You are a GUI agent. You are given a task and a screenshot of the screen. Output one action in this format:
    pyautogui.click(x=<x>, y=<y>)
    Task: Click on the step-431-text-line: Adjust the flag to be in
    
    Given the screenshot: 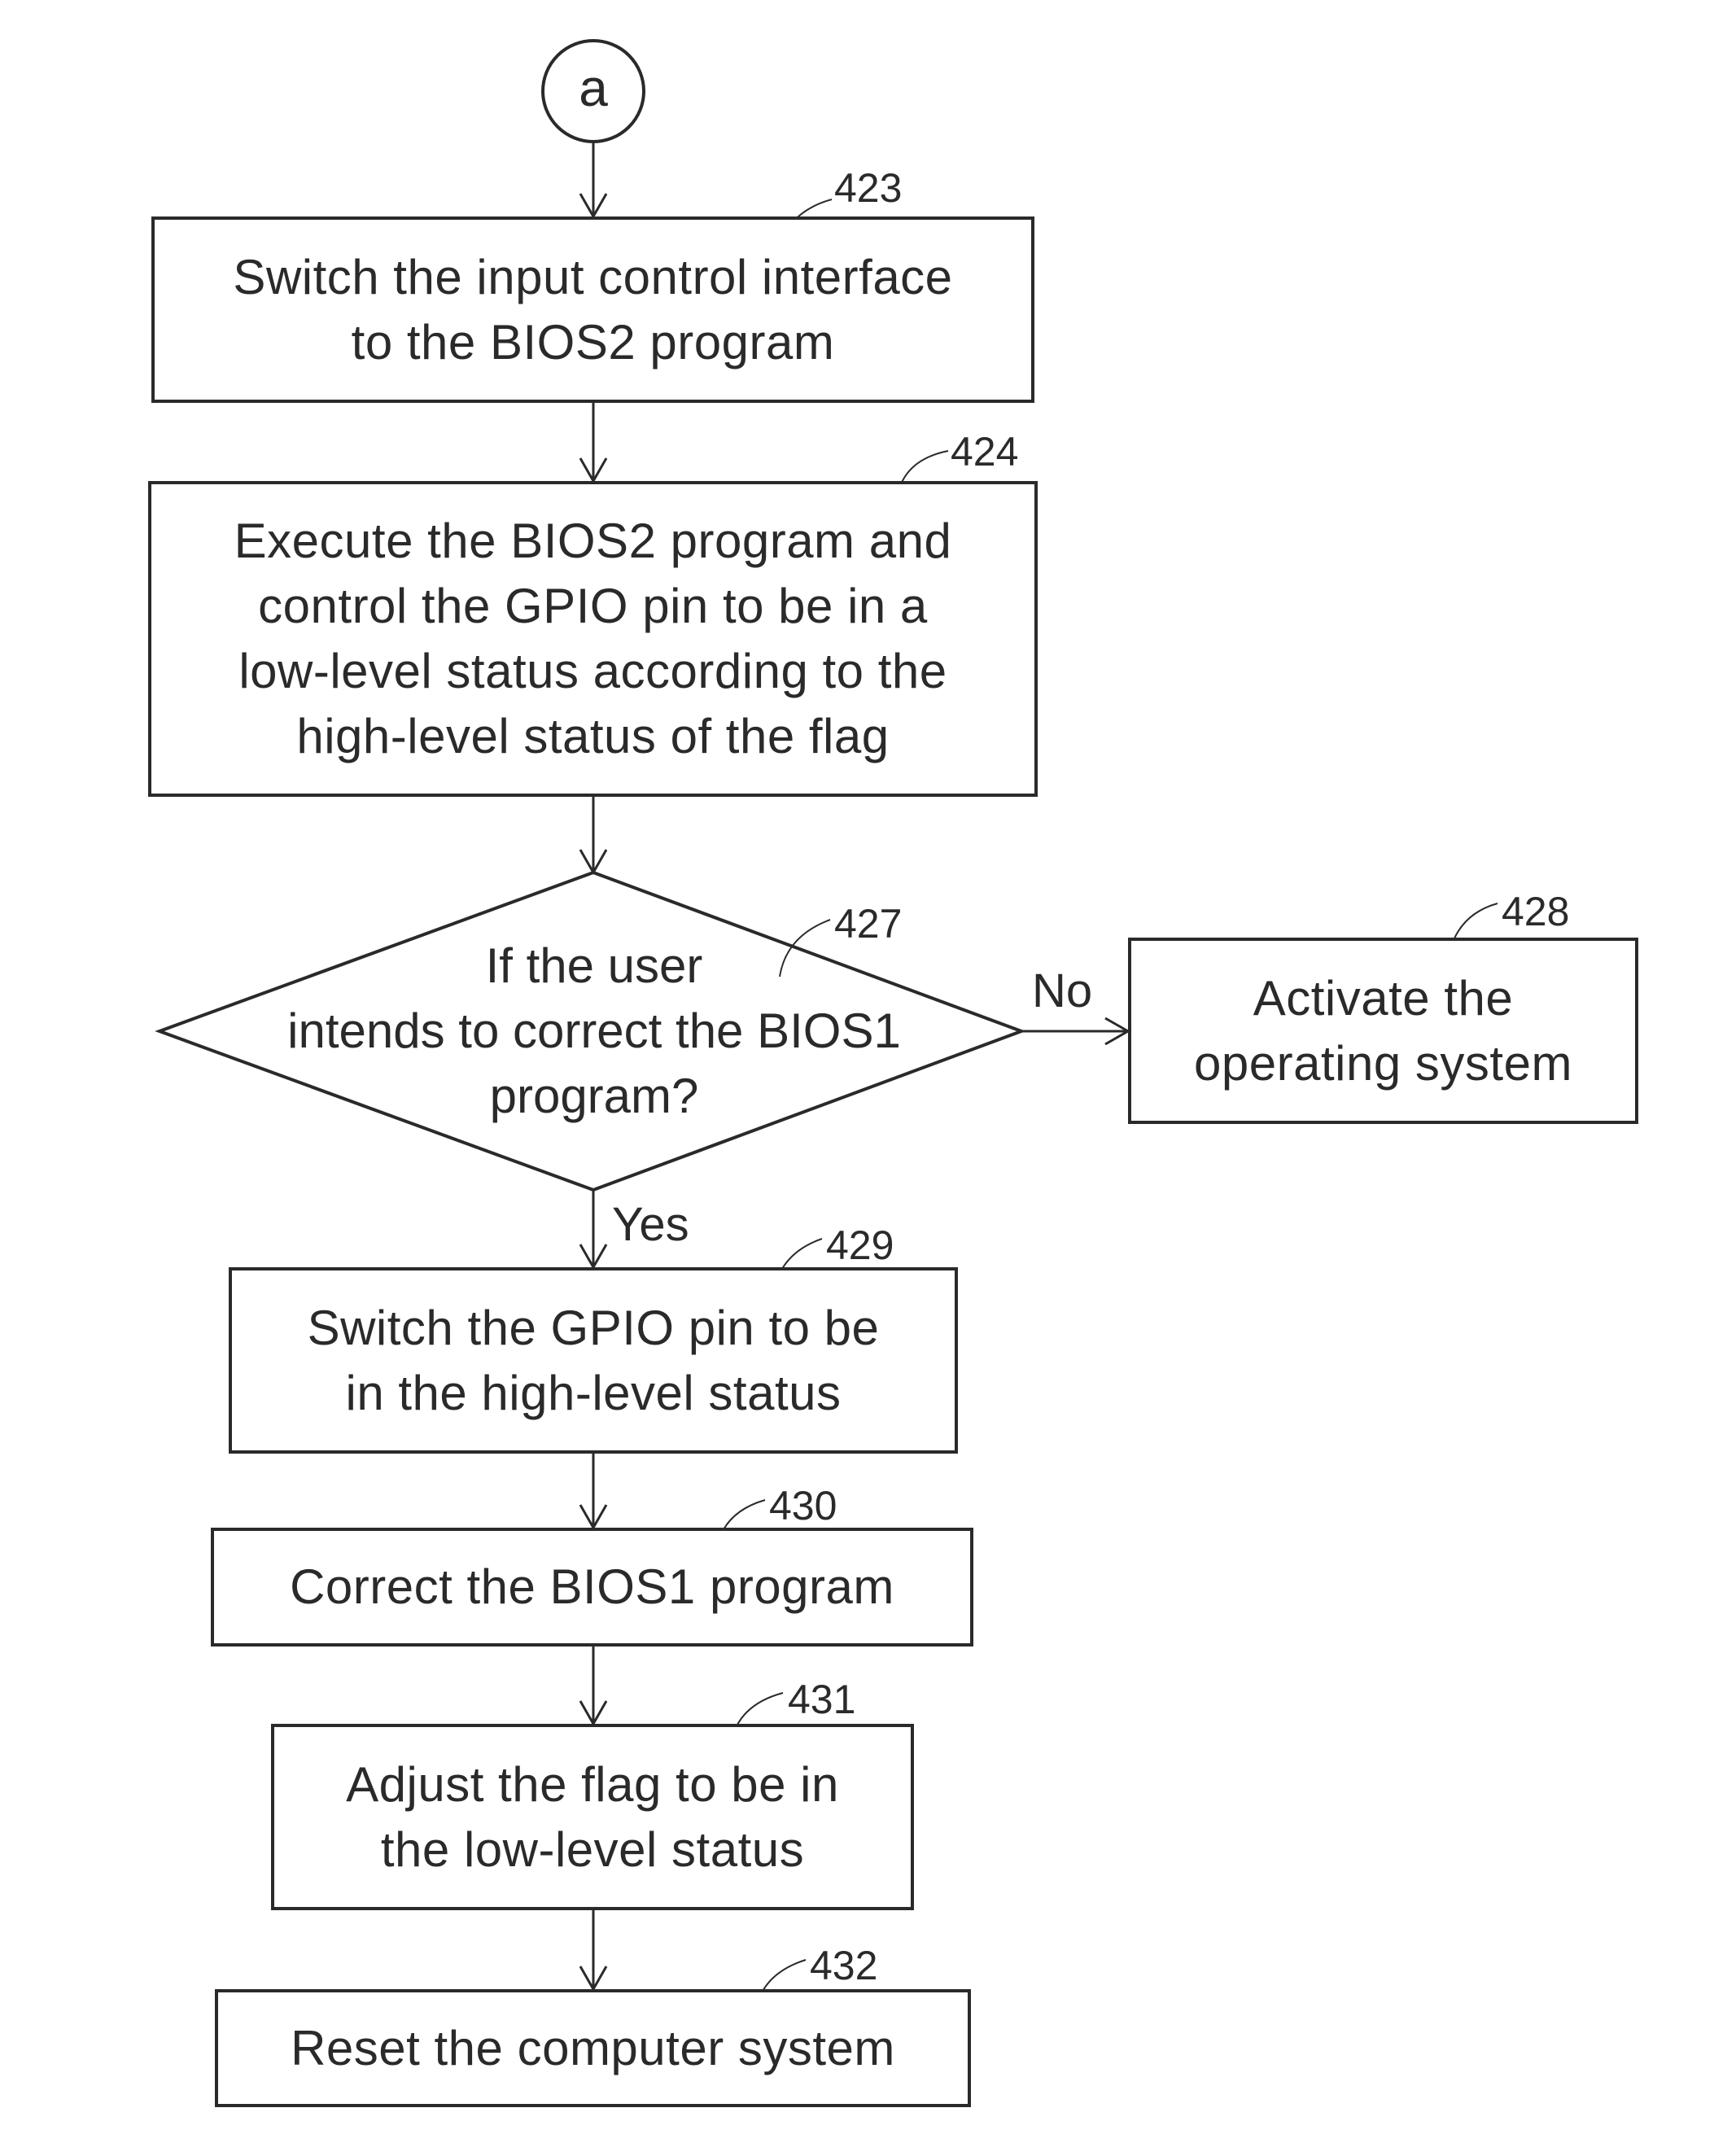 What is the action you would take?
    pyautogui.click(x=592, y=1784)
    